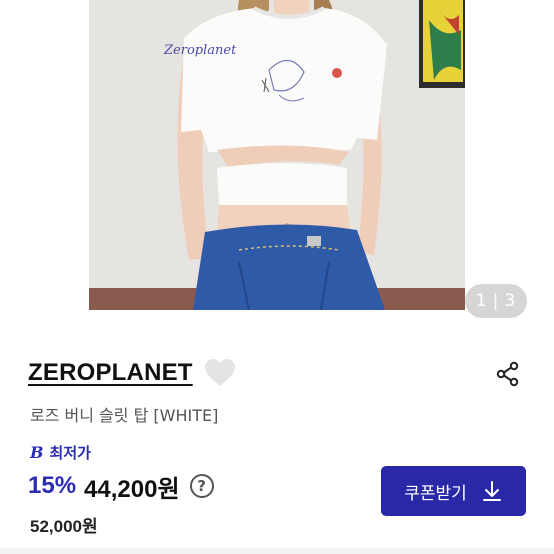 Image resolution: width=554 pixels, height=554 pixels. Describe the element at coordinates (124, 415) in the screenshot. I see `product-name: 로즈 버니 슬릿 탑 [WHITE]` at that location.